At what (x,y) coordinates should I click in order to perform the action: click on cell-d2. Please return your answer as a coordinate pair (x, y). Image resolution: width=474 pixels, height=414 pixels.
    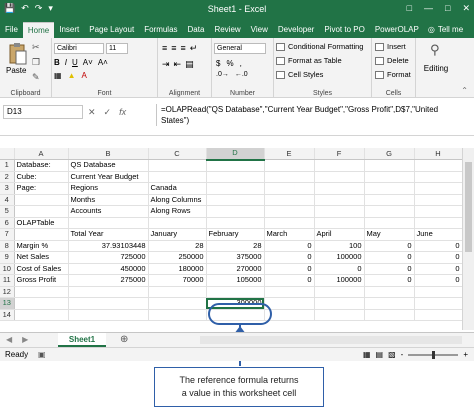
    Looking at the image, I should click on (235, 177).